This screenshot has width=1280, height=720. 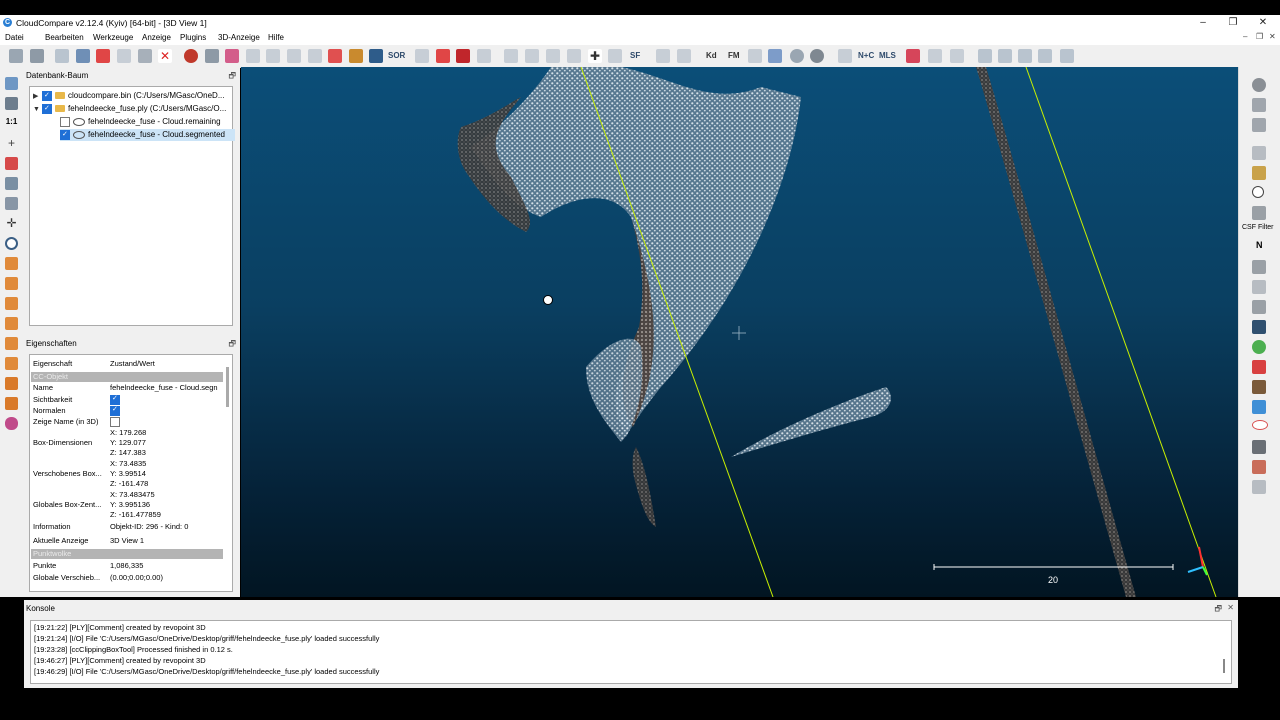 I want to click on zoom-1-1-button: 1:1, so click(x=11, y=123).